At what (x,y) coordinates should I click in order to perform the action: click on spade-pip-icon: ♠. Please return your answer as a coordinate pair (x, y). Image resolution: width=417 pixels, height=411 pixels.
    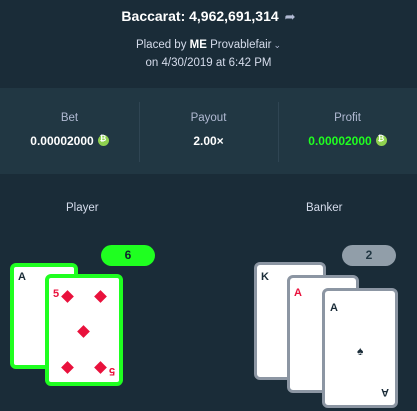
    Looking at the image, I should click on (360, 351).